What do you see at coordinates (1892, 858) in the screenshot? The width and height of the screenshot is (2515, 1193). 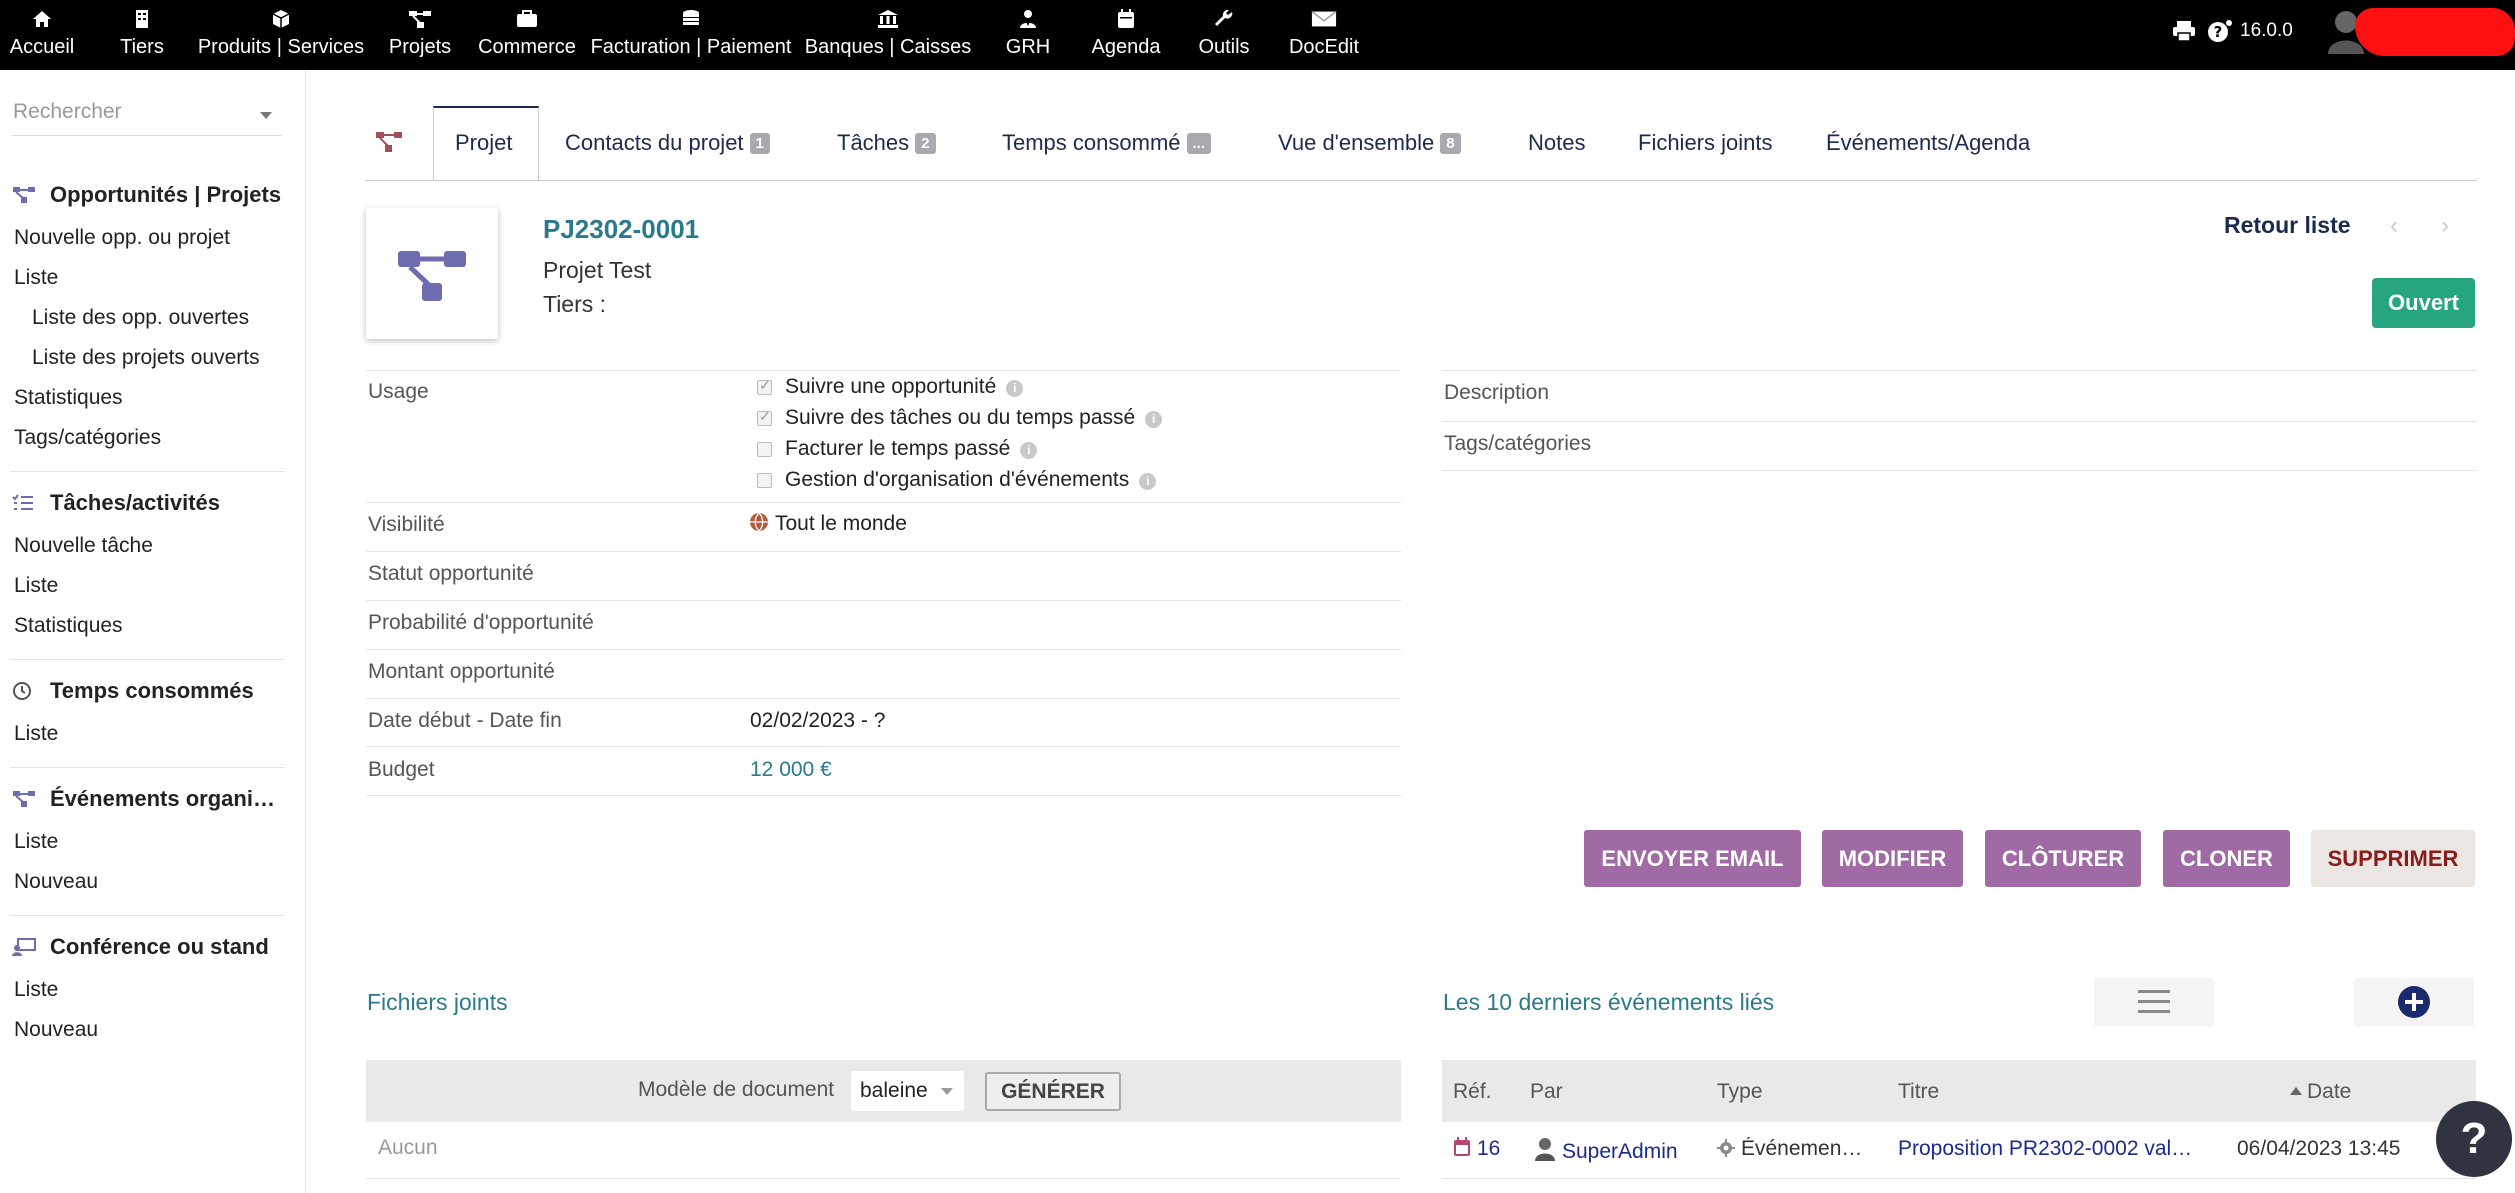 I see `modify-button: MODIFIER` at bounding box center [1892, 858].